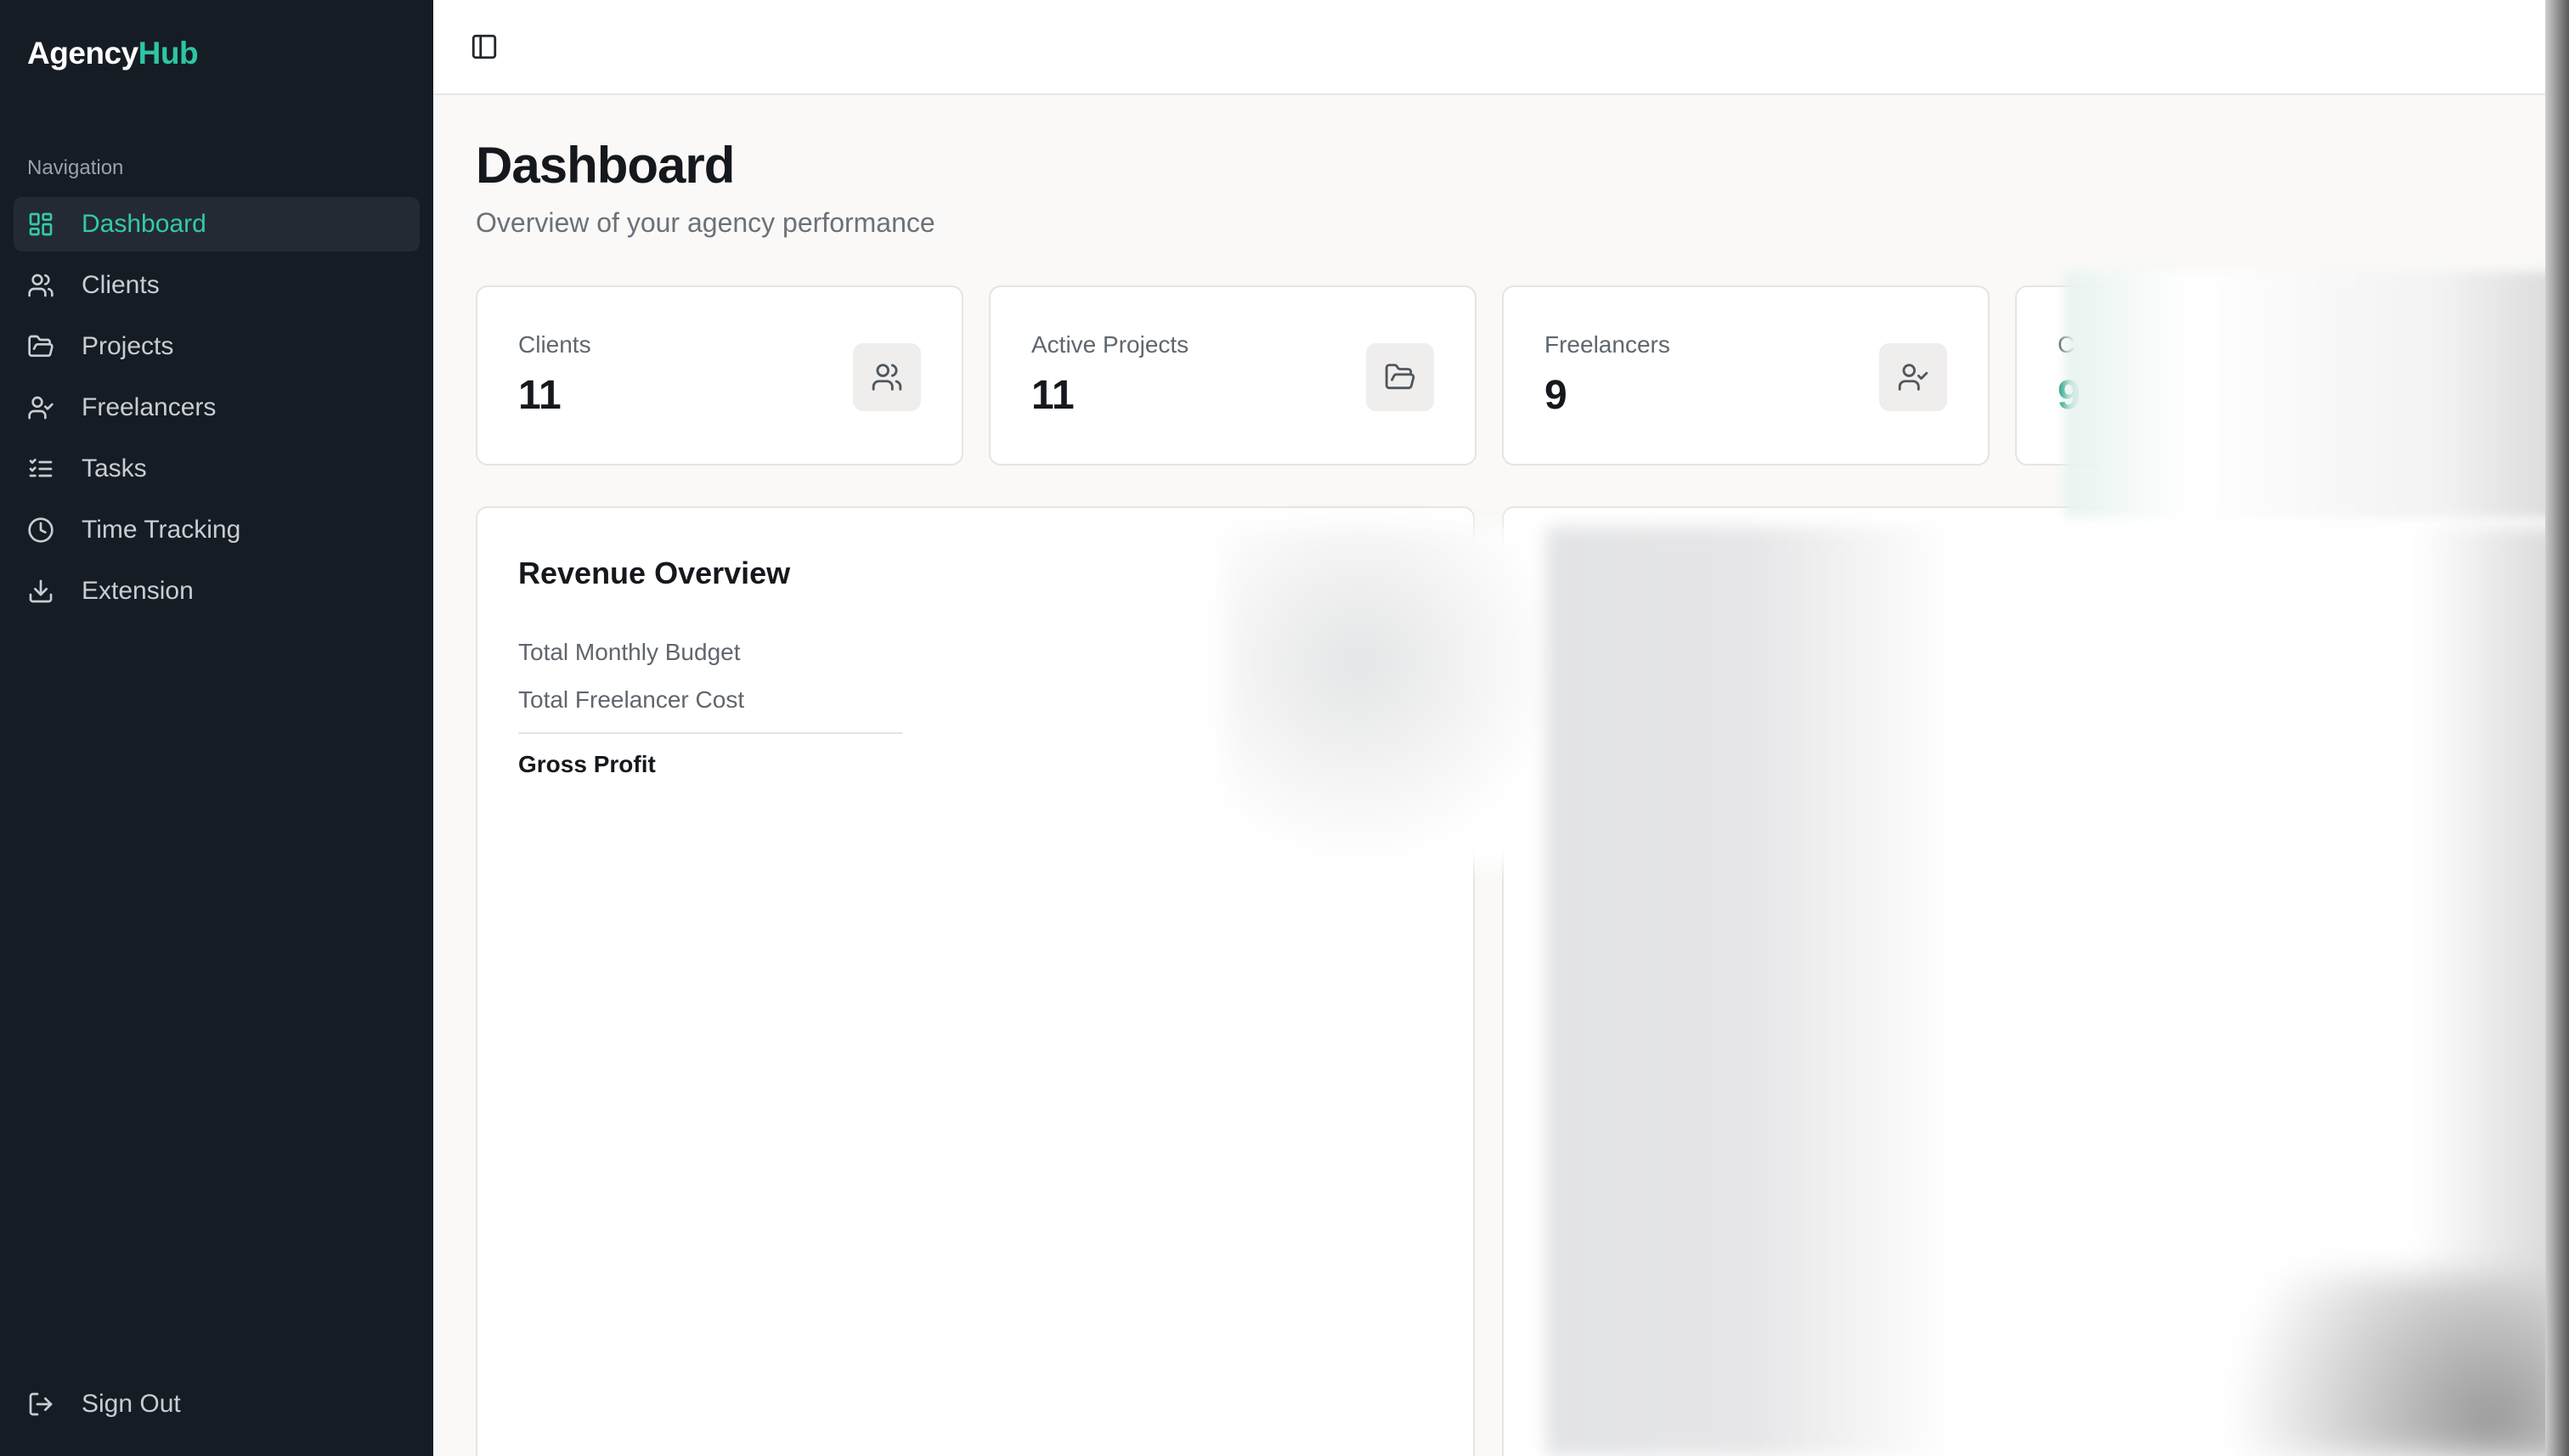 The width and height of the screenshot is (2569, 1456). What do you see at coordinates (115, 468) in the screenshot?
I see `sidebar-item-label: Tasks` at bounding box center [115, 468].